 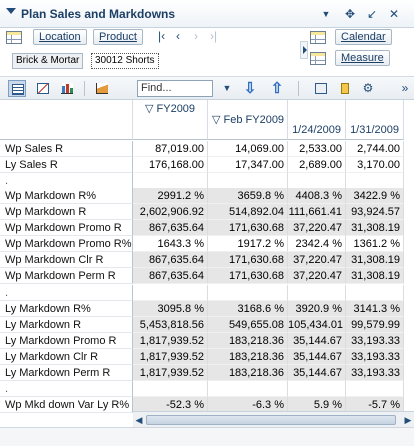 What do you see at coordinates (304, 50) in the screenshot?
I see `pane-splitter` at bounding box center [304, 50].